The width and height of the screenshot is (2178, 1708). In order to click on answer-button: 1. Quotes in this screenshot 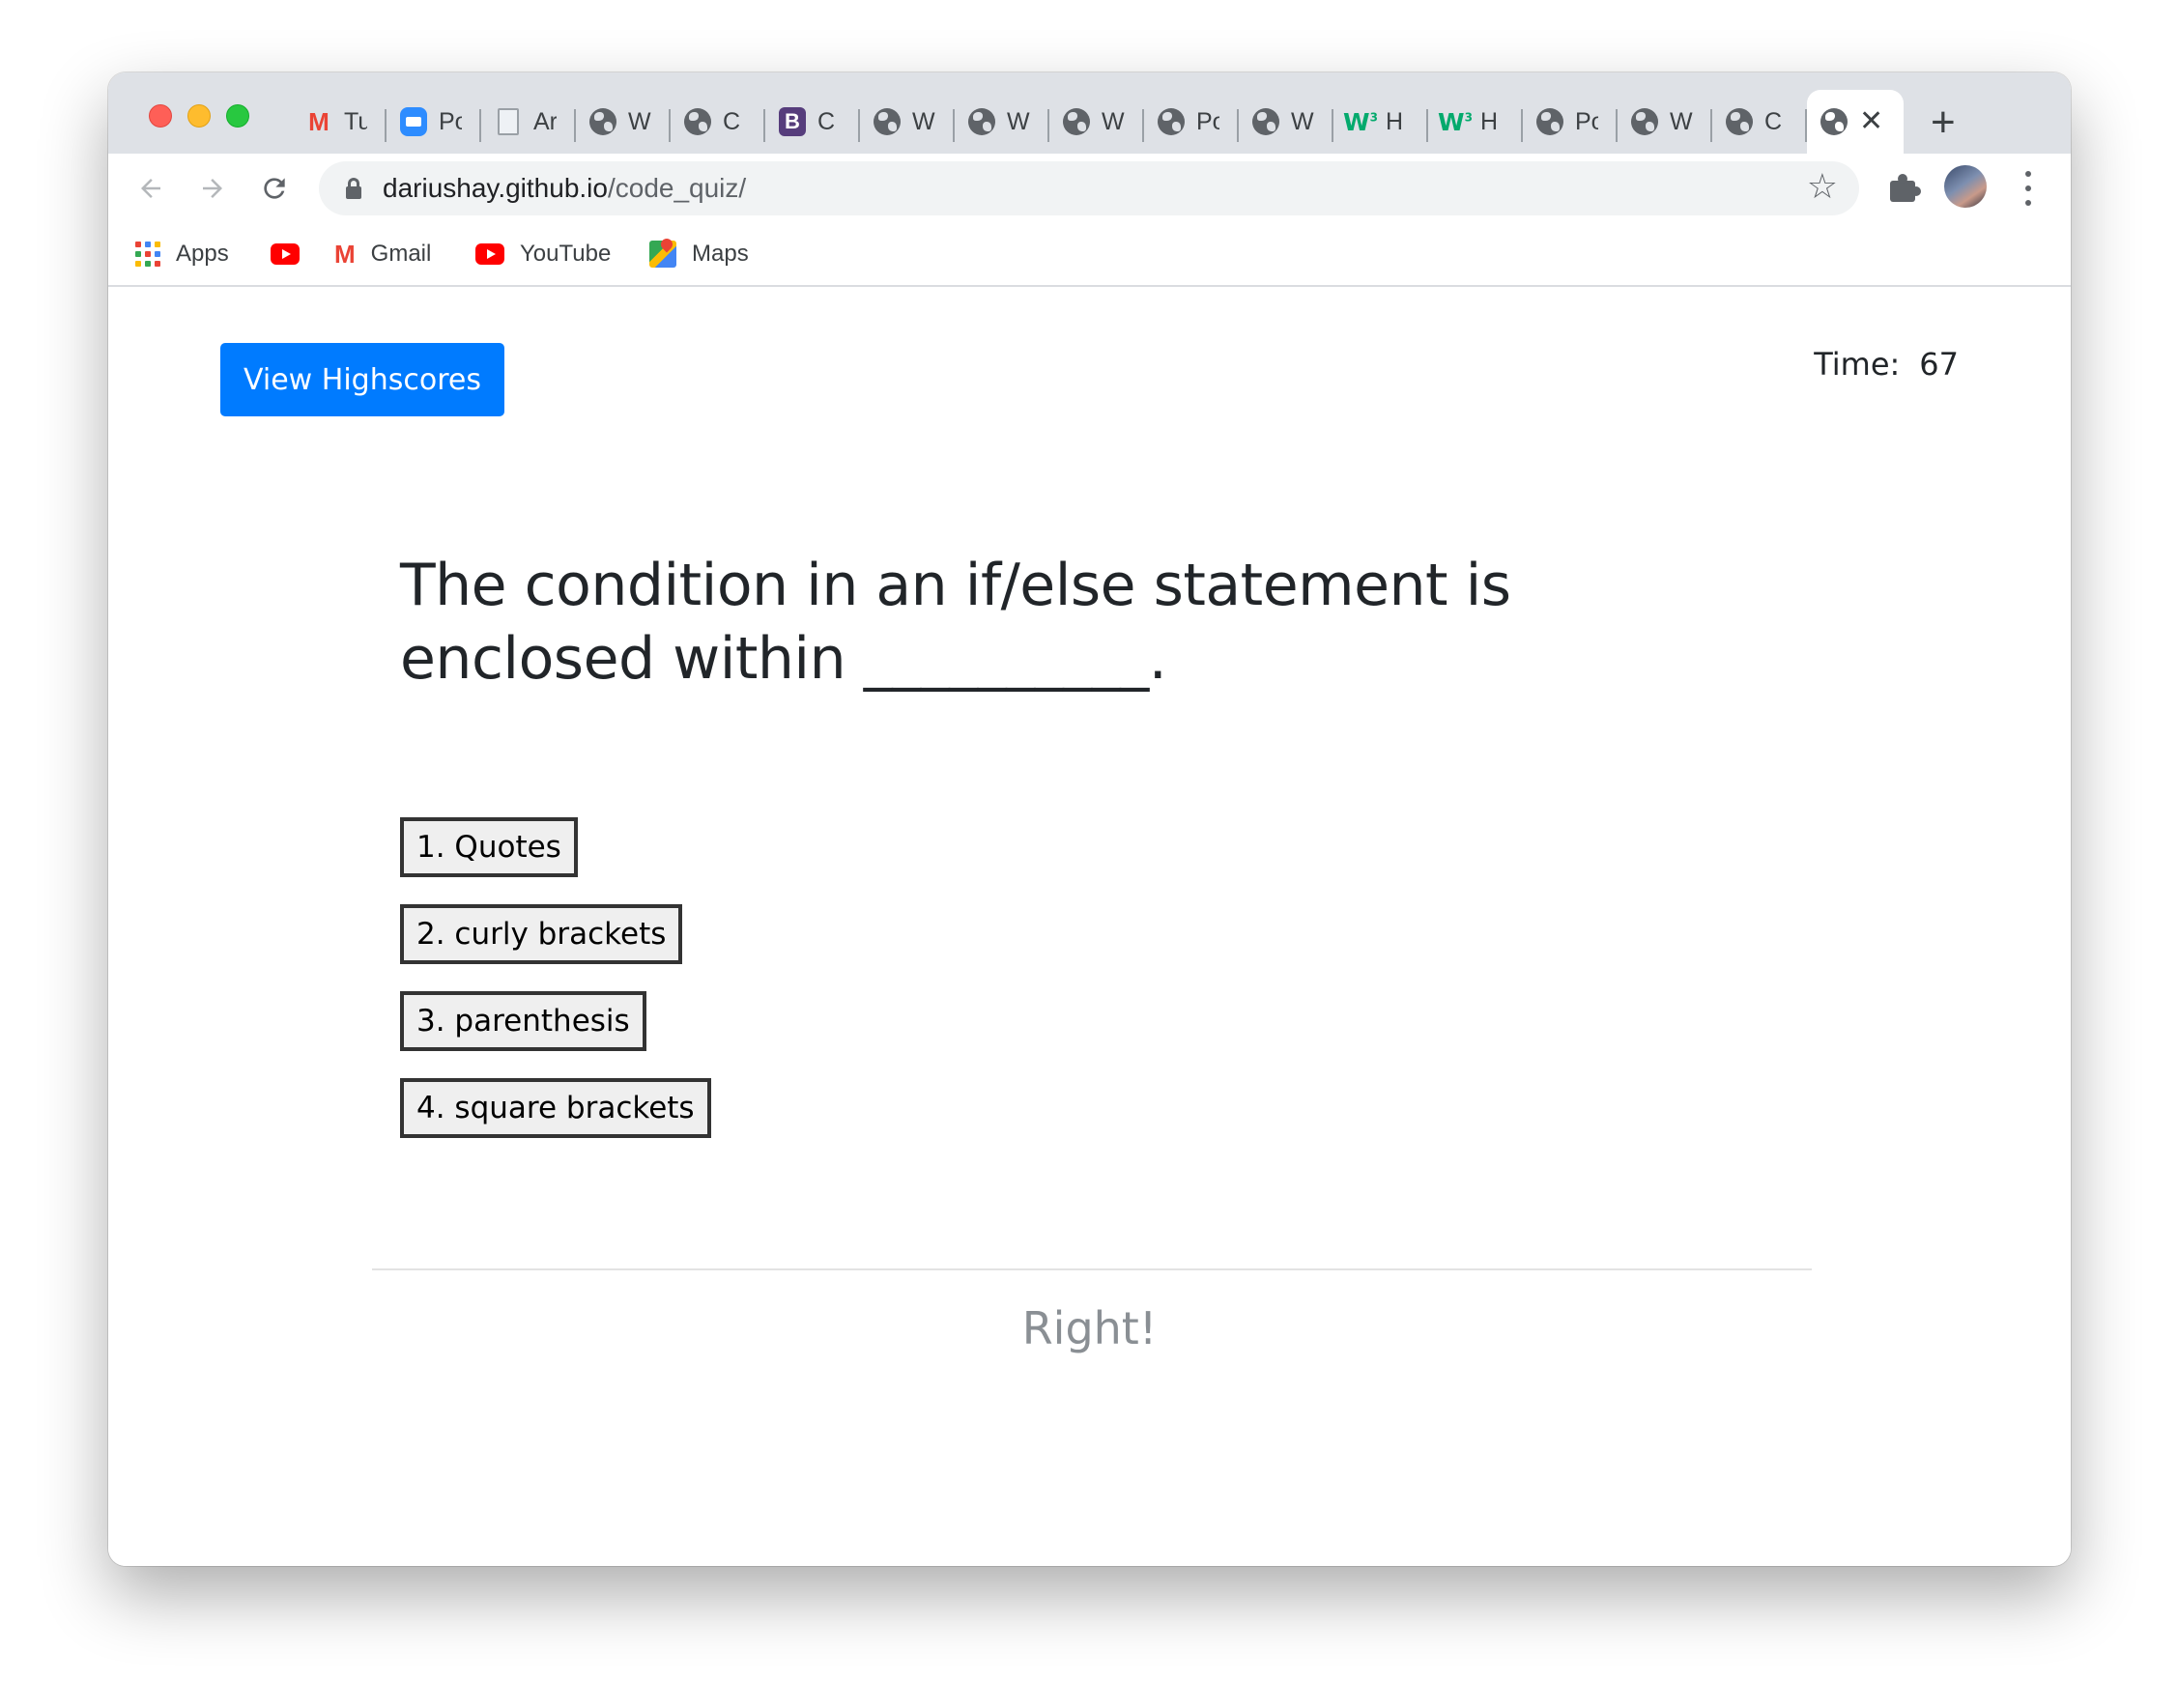, I will do `click(489, 847)`.